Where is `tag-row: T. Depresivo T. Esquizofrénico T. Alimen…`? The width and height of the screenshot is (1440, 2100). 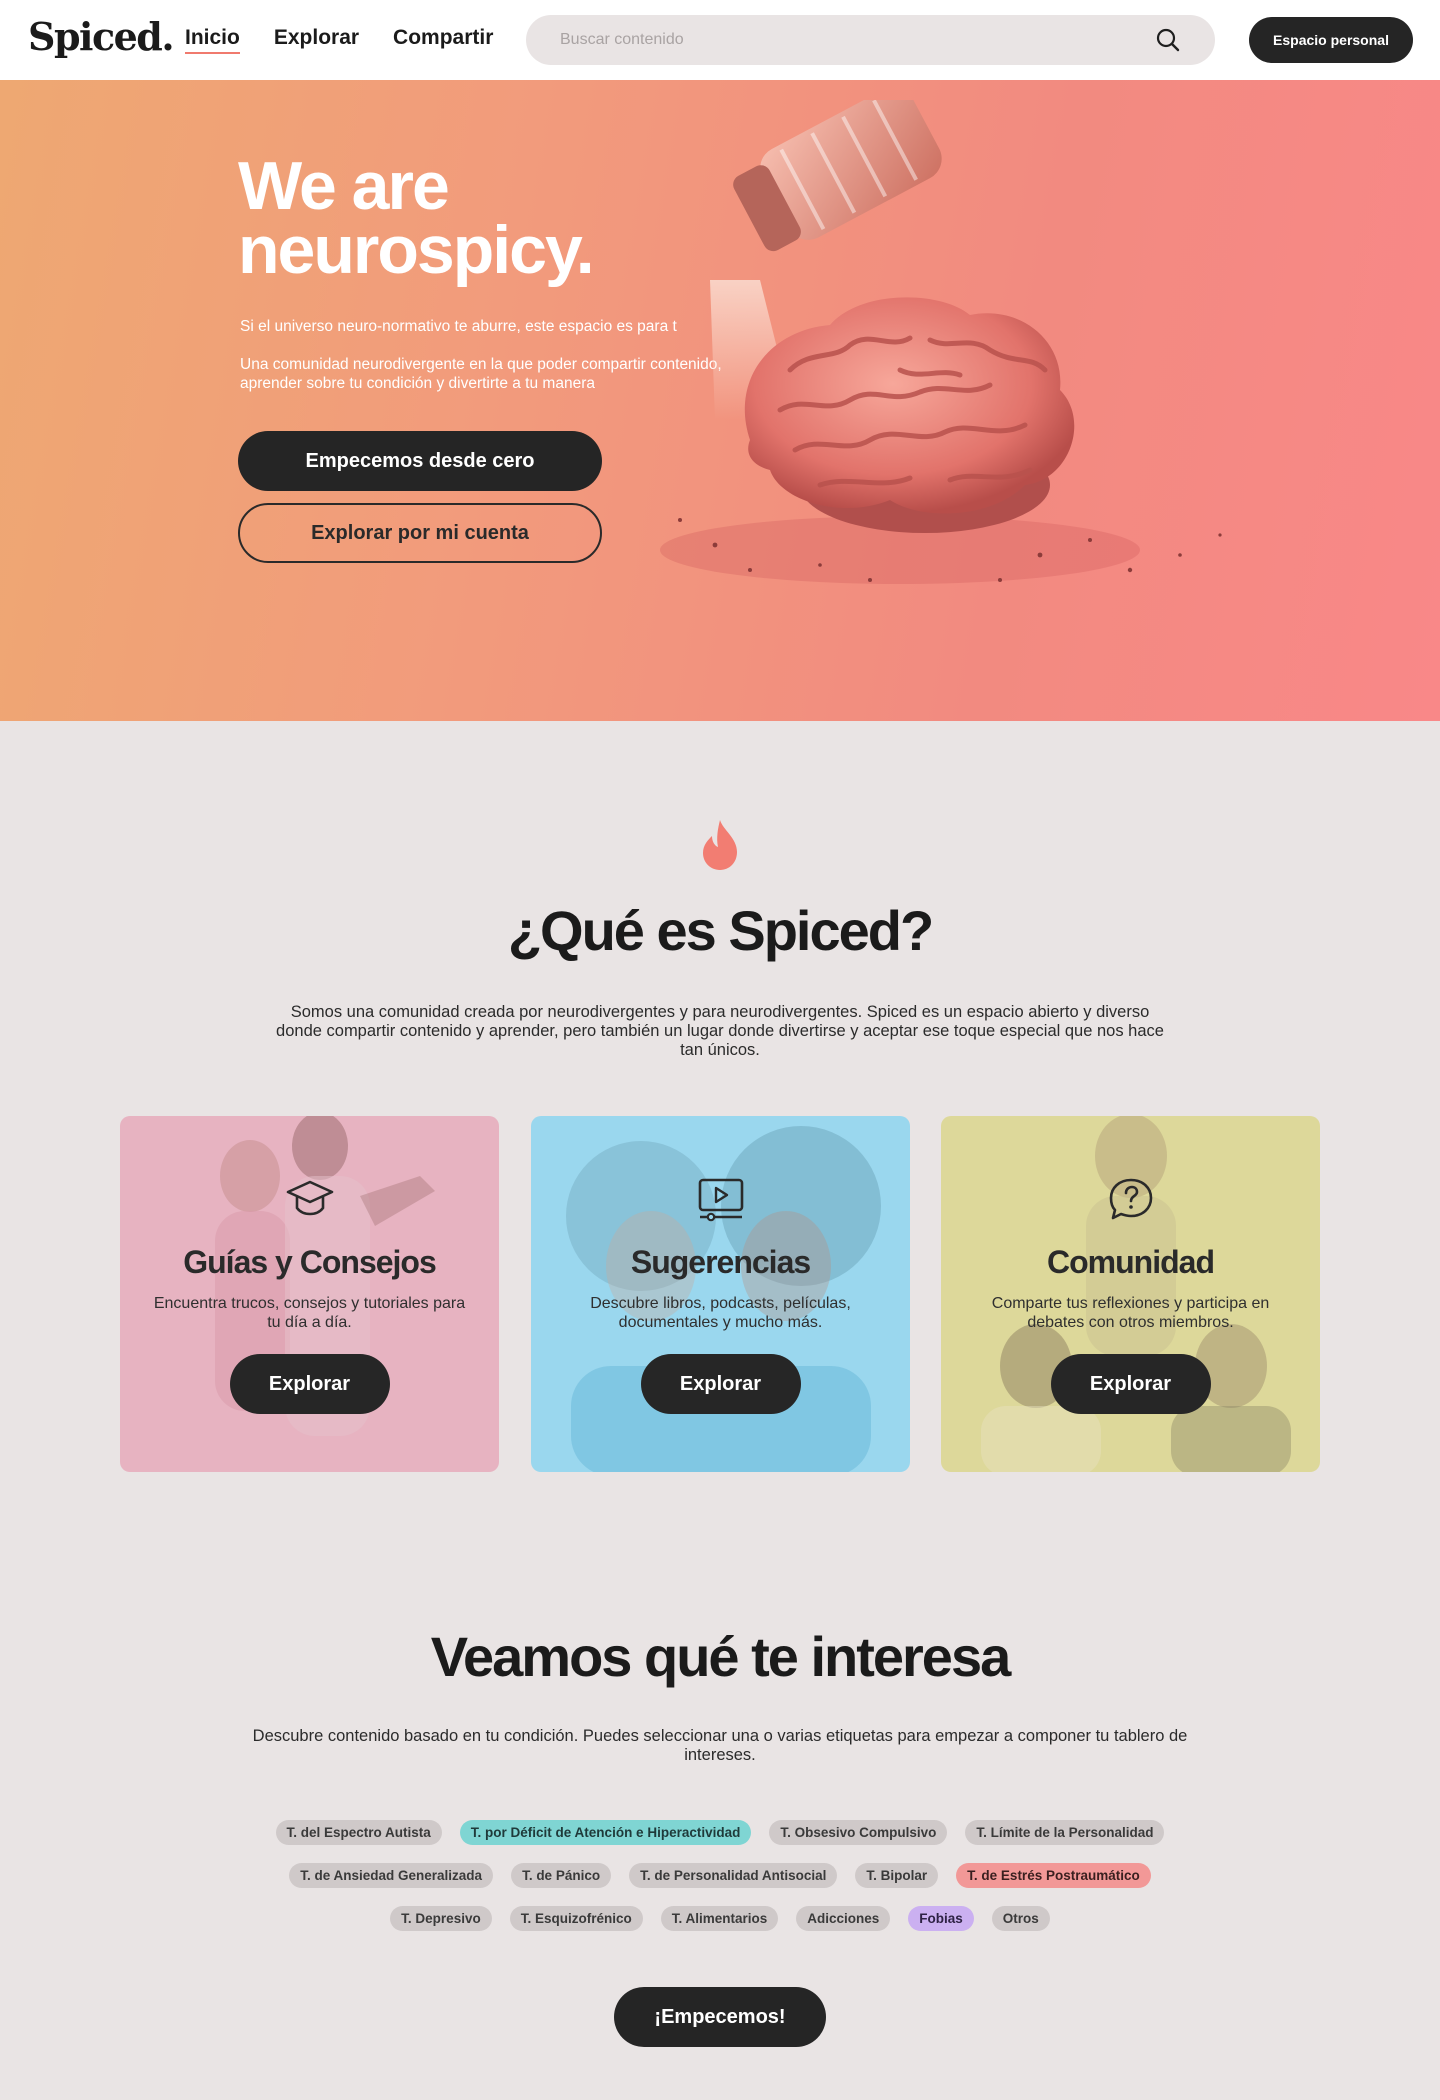
tag-row: T. Depresivo T. Esquizofrénico T. Alimen… is located at coordinates (720, 1918).